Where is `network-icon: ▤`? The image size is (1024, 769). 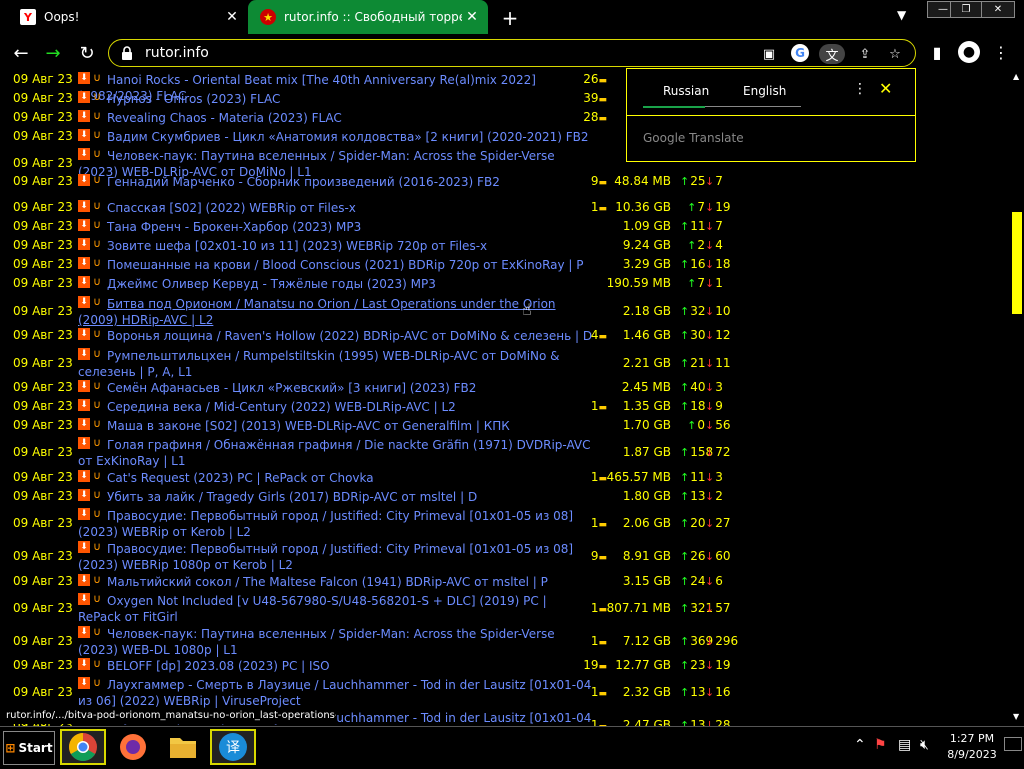 network-icon: ▤ is located at coordinates (904, 745).